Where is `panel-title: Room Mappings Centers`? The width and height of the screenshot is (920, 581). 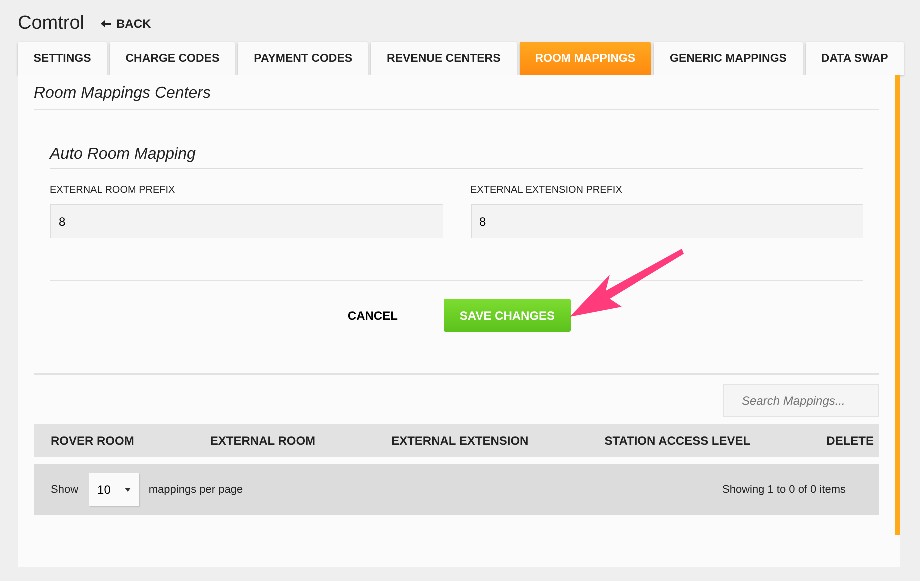
panel-title: Room Mappings Centers is located at coordinates (456, 92).